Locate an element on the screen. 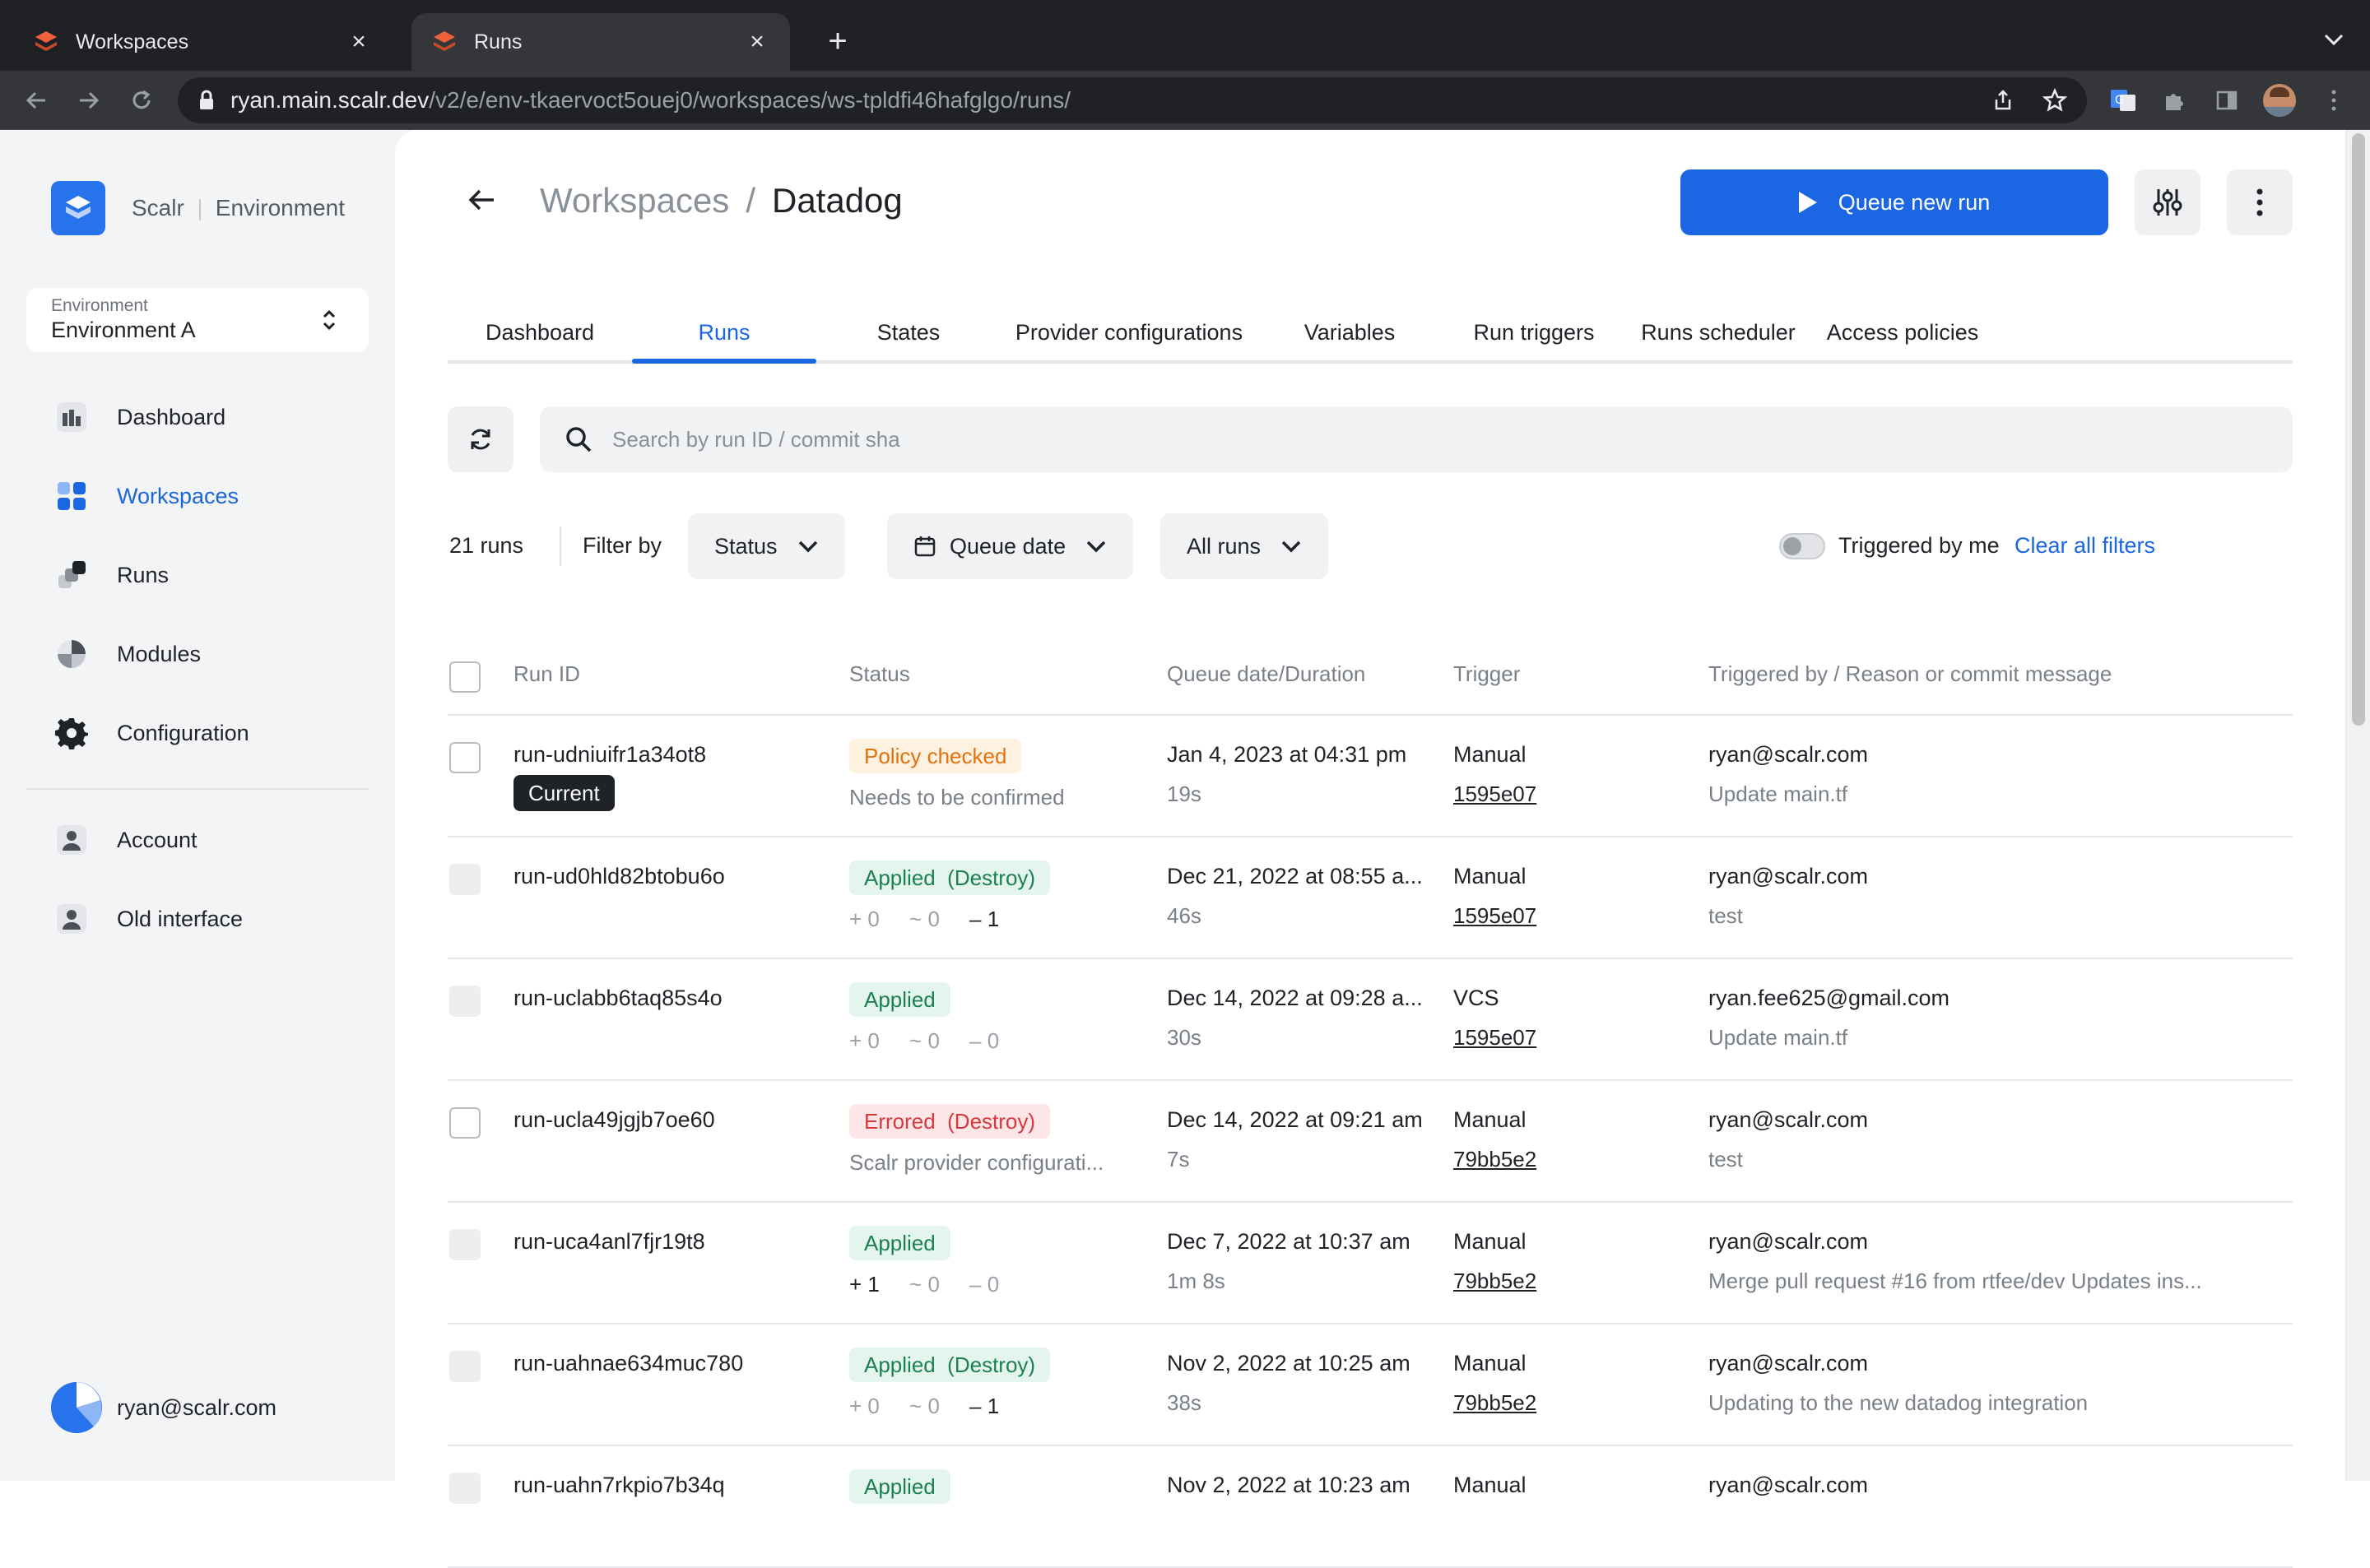 The image size is (2370, 1568). destroyed-count: 1 is located at coordinates (993, 1406).